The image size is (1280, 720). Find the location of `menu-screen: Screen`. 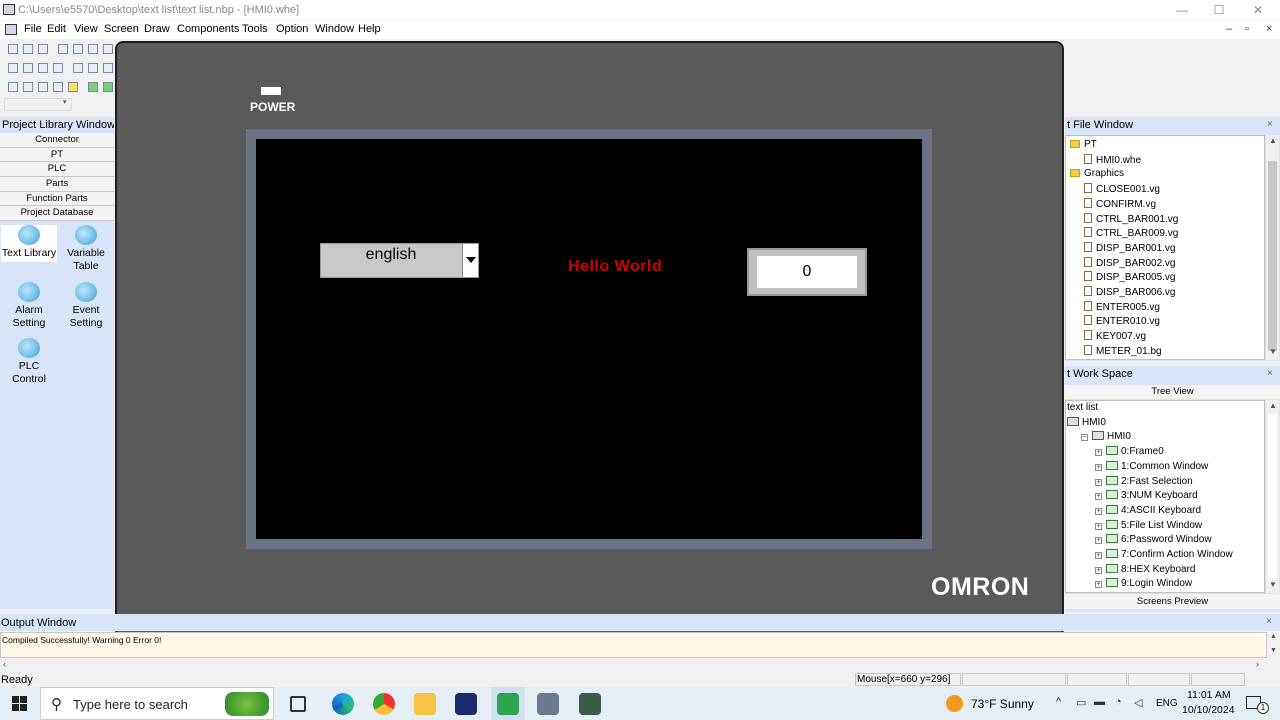

menu-screen: Screen is located at coordinates (121, 29).